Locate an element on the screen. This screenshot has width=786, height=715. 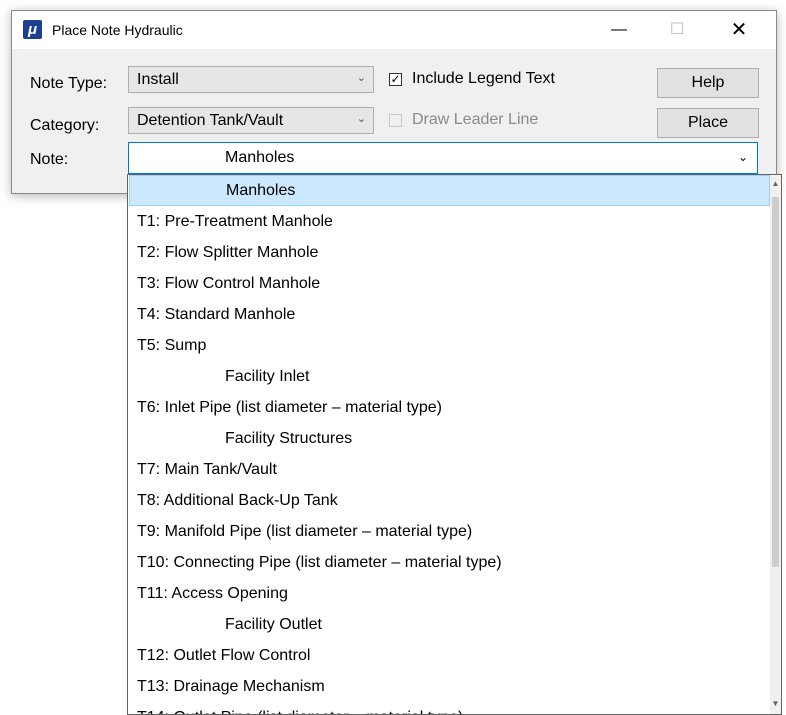
list-group-header: Facility Structures is located at coordinates (449, 438).